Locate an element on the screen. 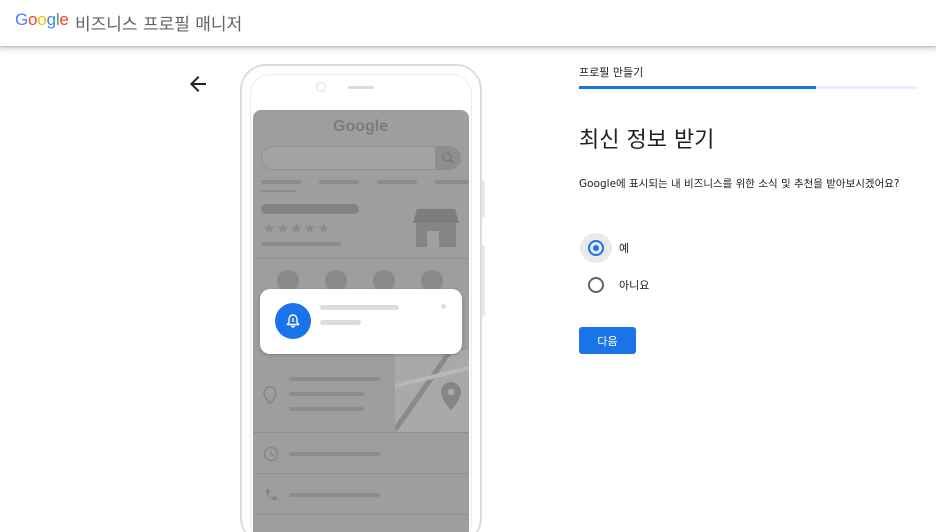  preview-phone-line is located at coordinates (334, 495).